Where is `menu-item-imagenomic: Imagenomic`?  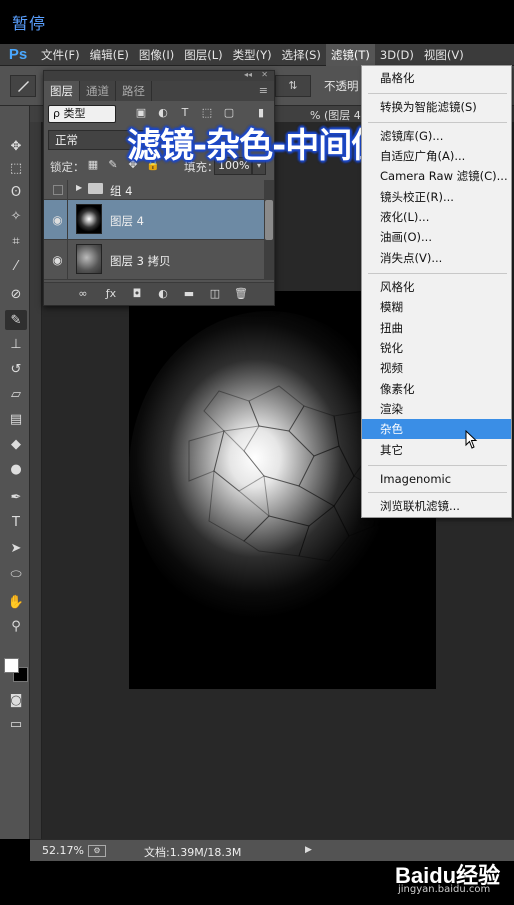
menu-item-imagenomic: Imagenomic is located at coordinates (436, 479).